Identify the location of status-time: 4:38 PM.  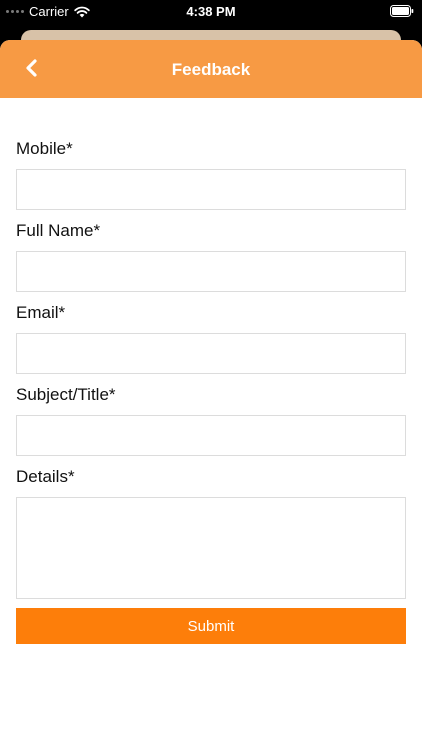
(211, 11).